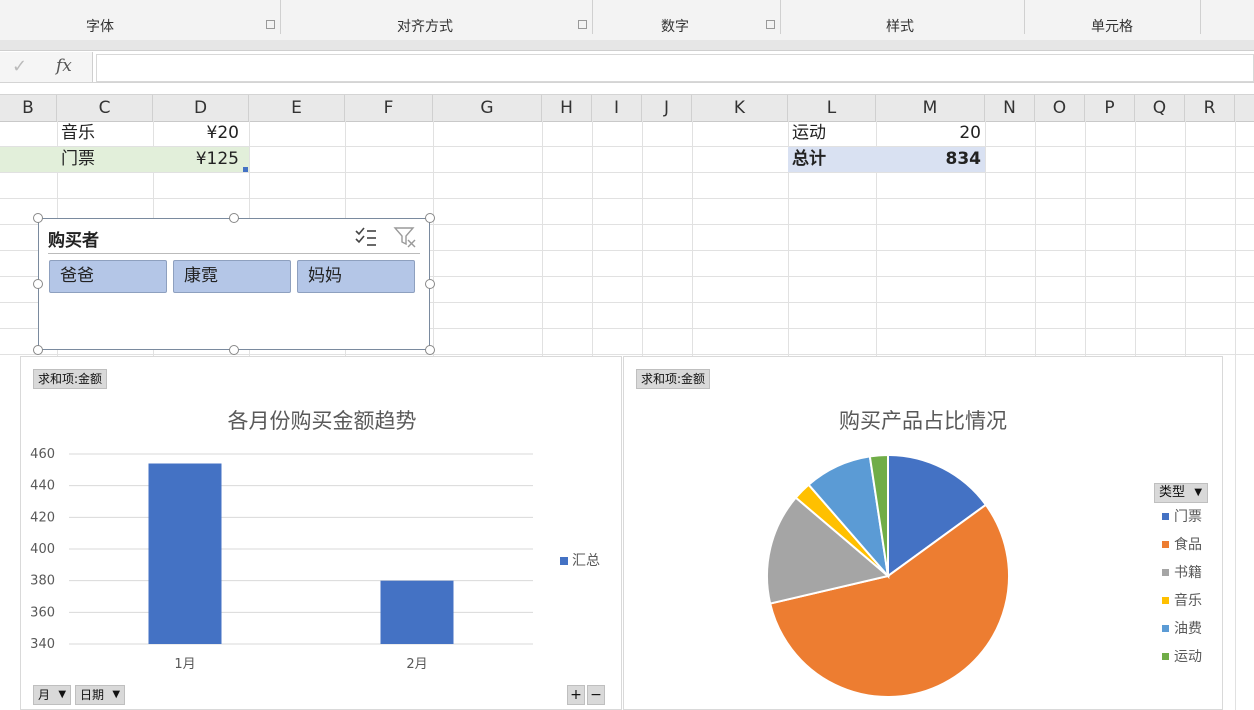 The height and width of the screenshot is (710, 1254). What do you see at coordinates (19, 66) in the screenshot?
I see `check-icon: ✓` at bounding box center [19, 66].